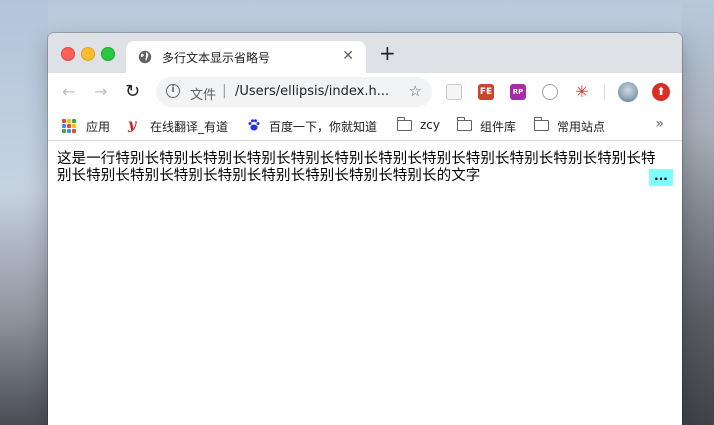 The image size is (714, 425). Describe the element at coordinates (88, 54) in the screenshot. I see `minimize-window-button` at that location.